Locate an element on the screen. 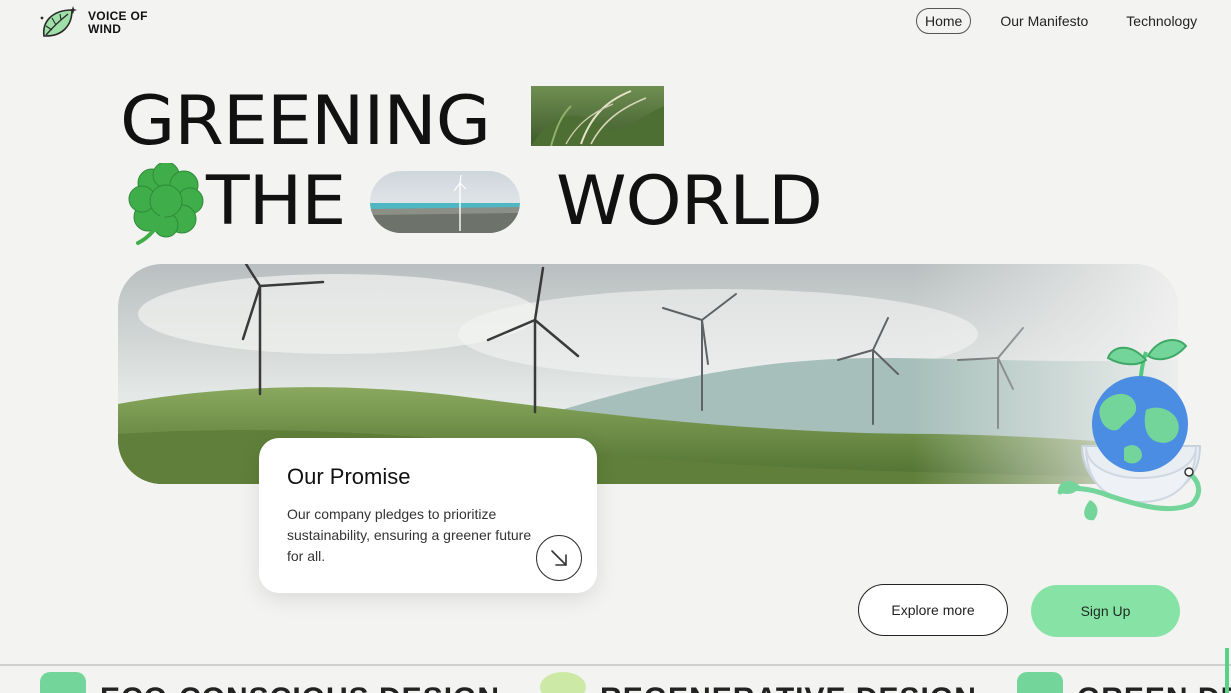 This screenshot has height=693, width=1231. globe-sprout-icon is located at coordinates (1129, 430).